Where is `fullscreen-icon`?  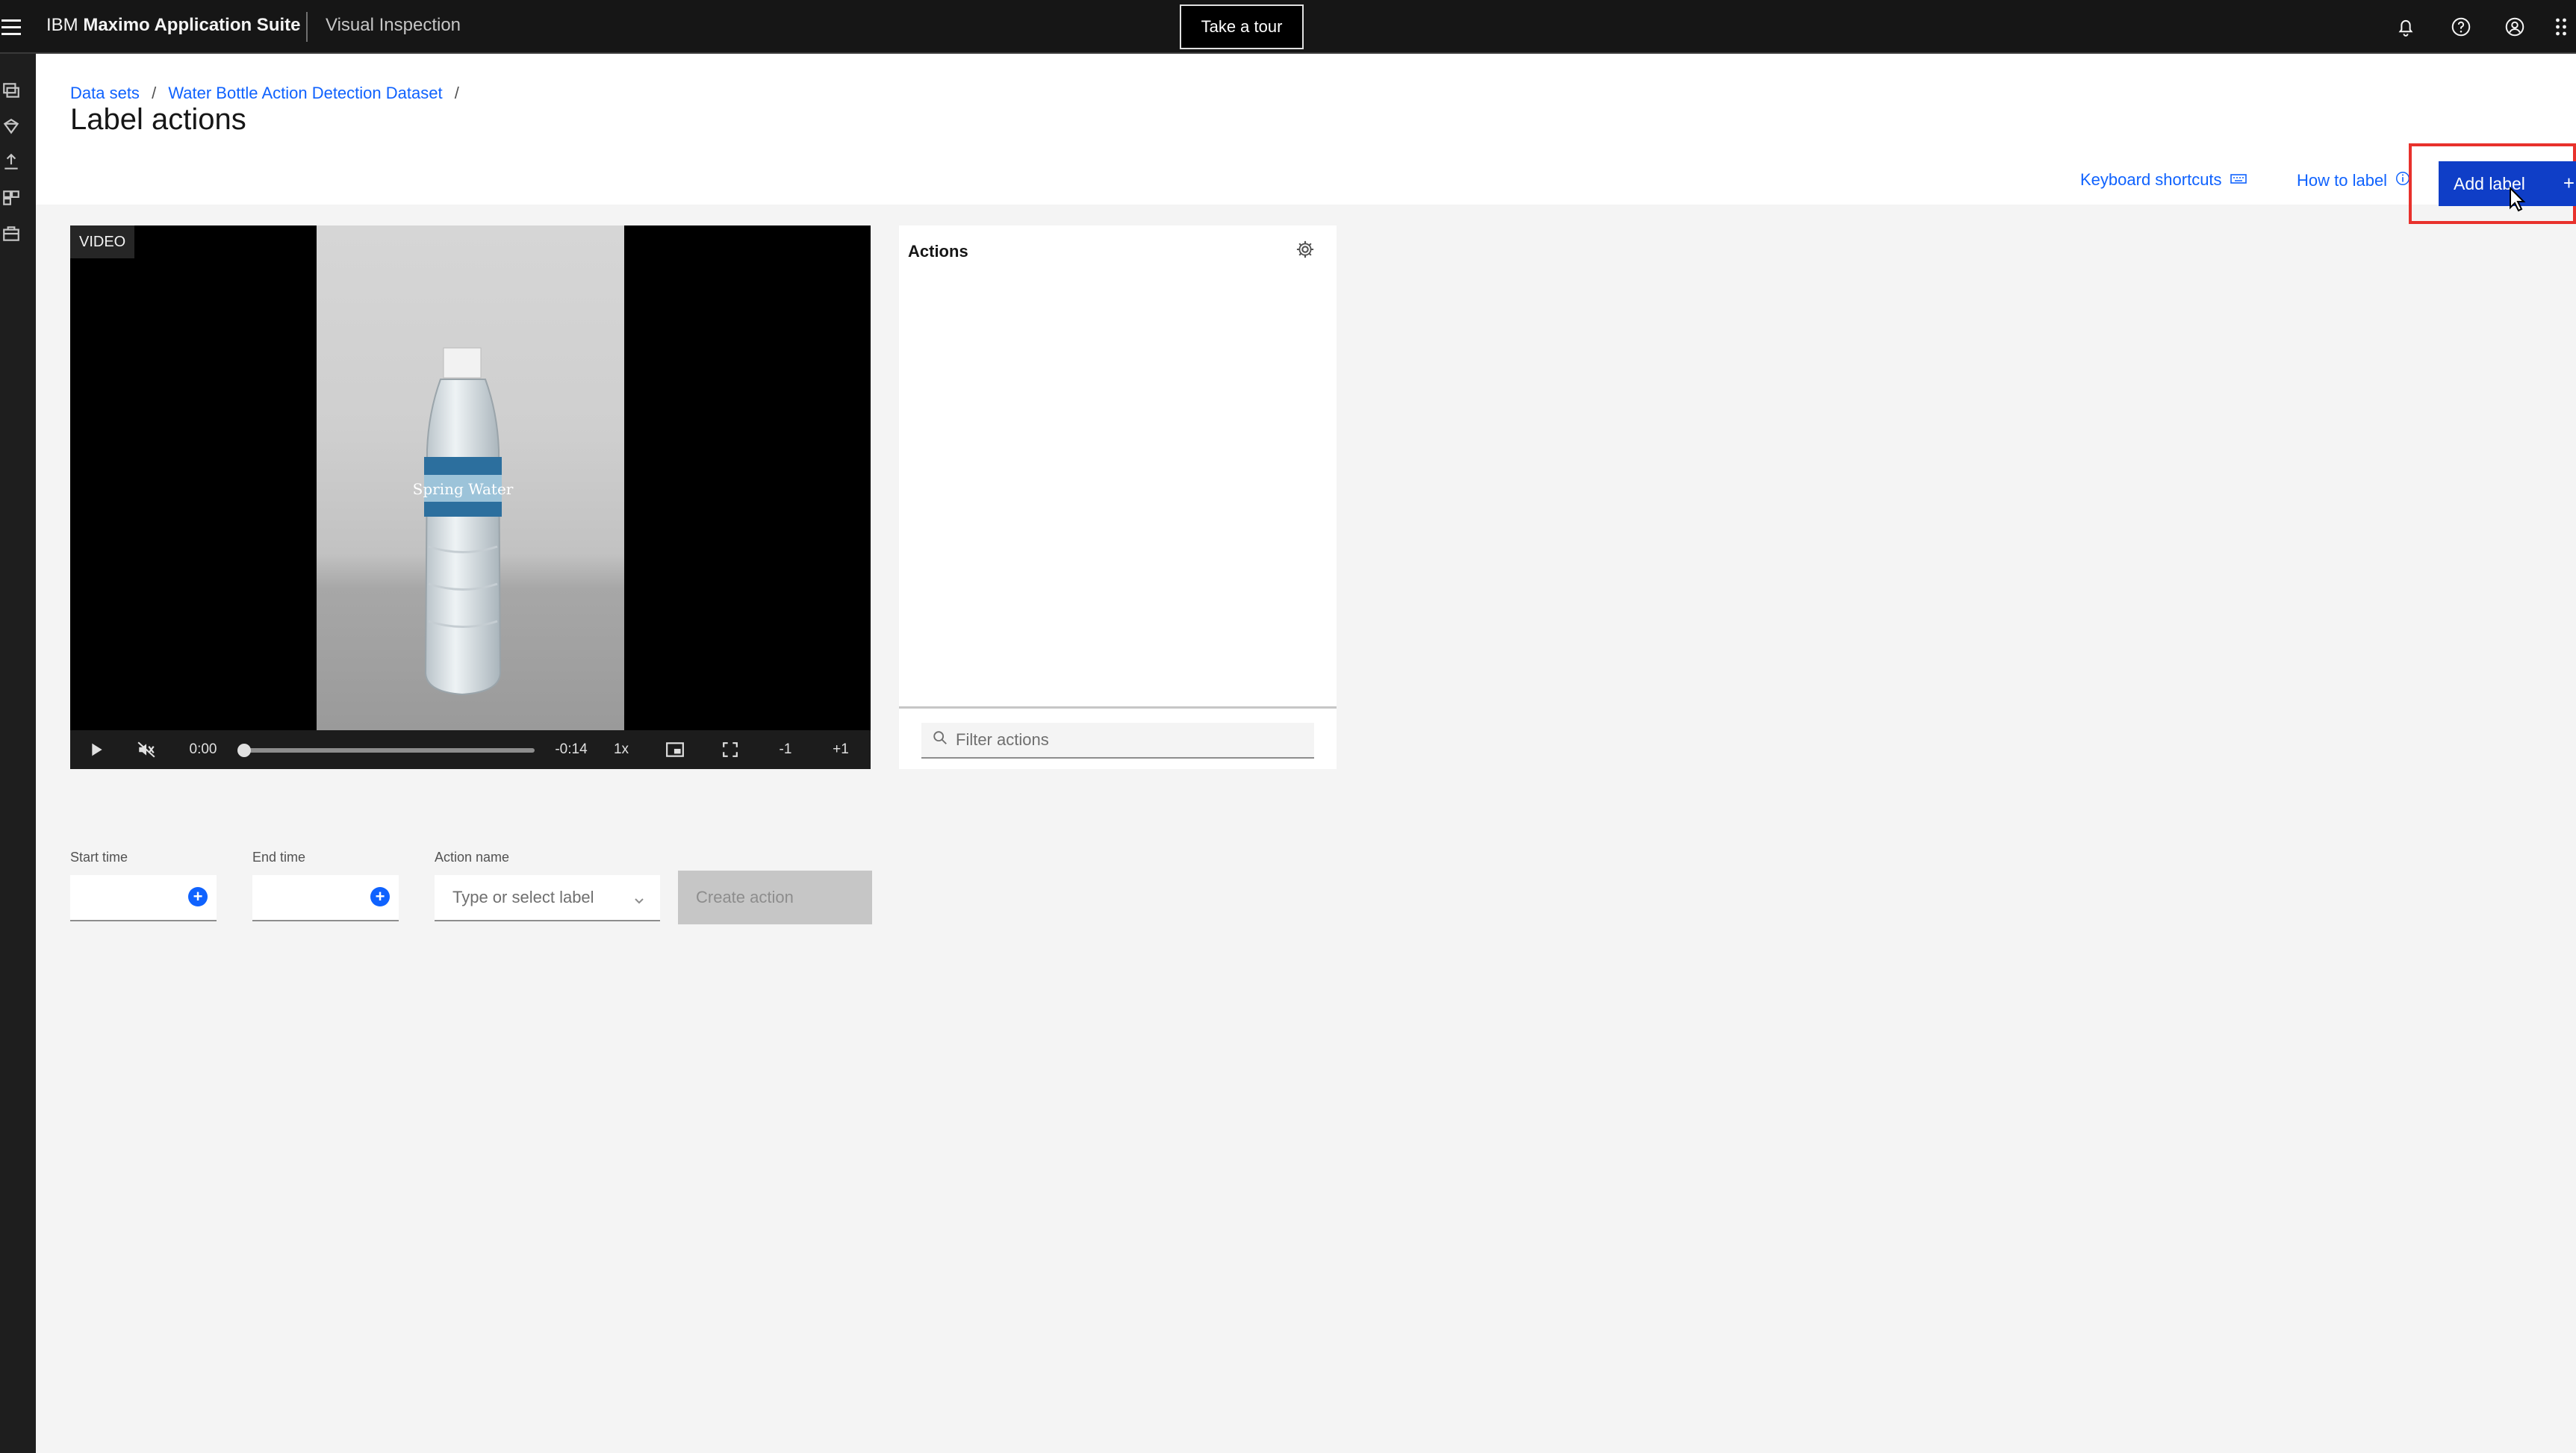 fullscreen-icon is located at coordinates (730, 749).